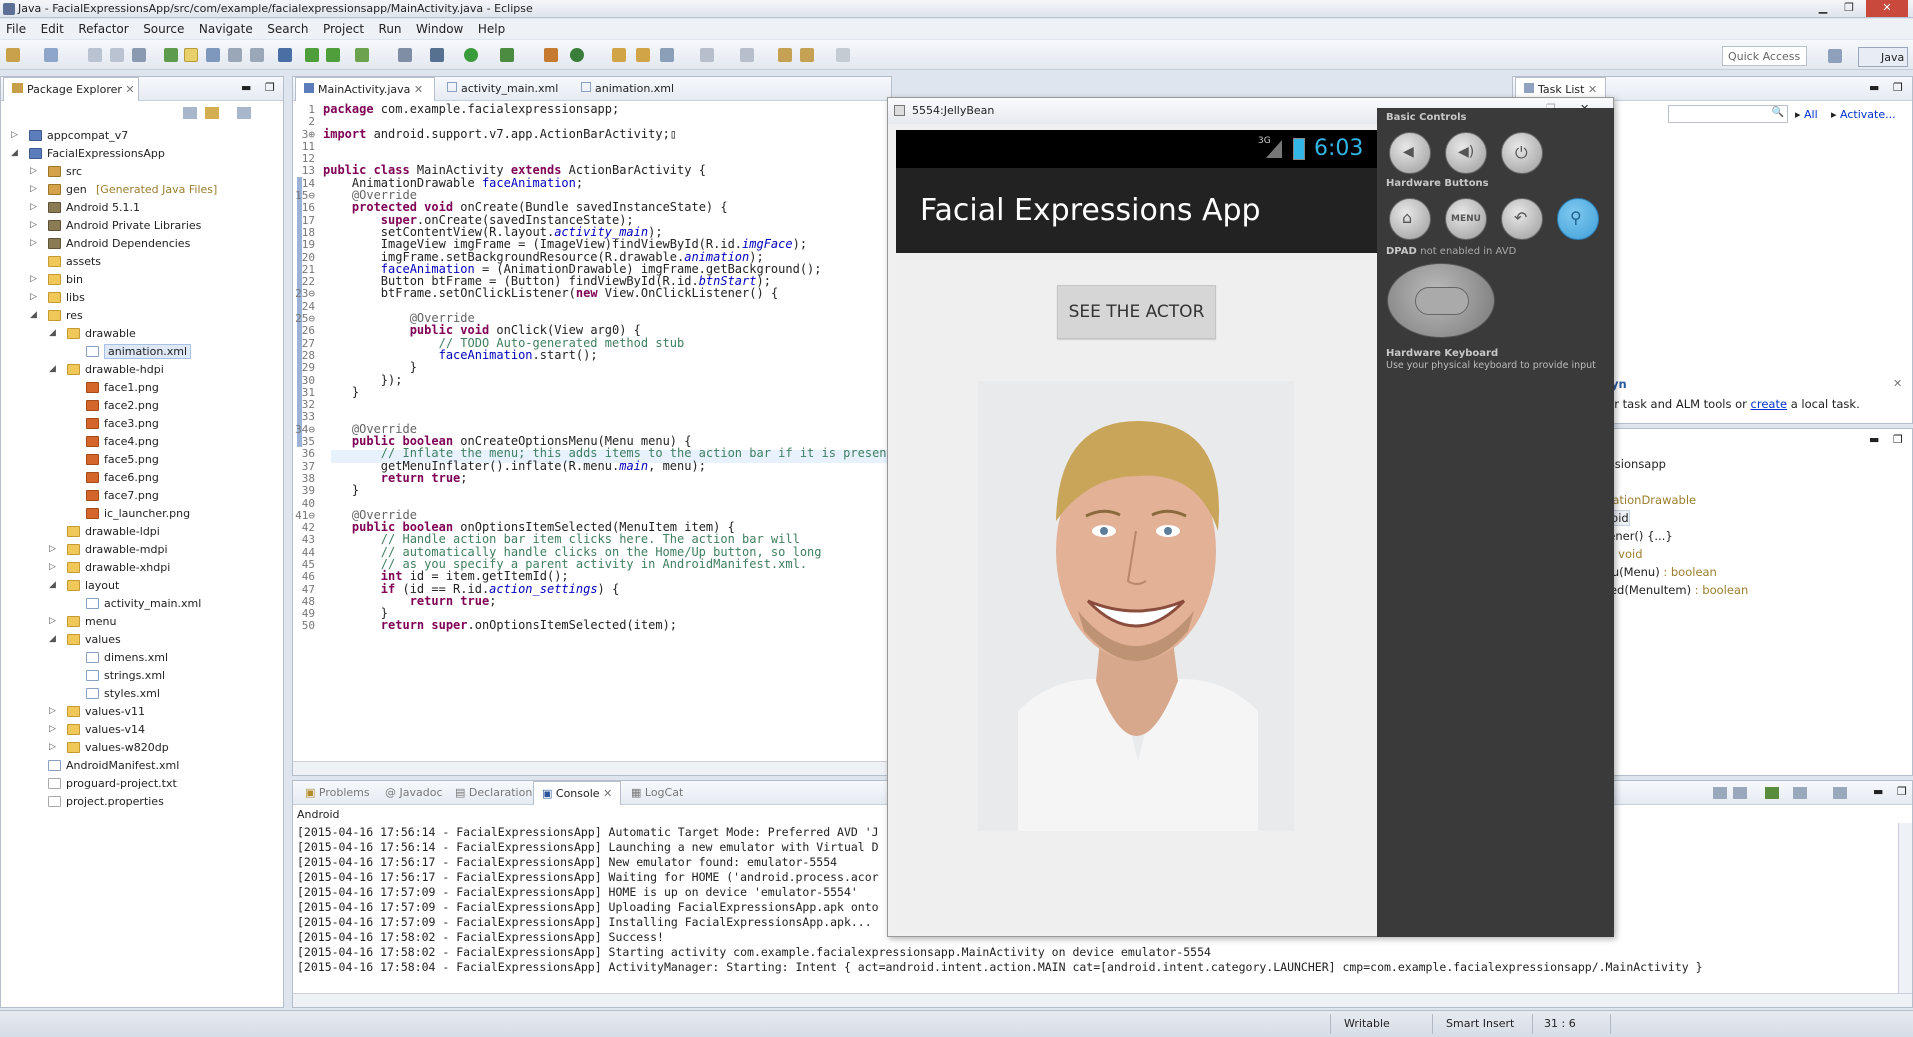 Image resolution: width=1913 pixels, height=1037 pixels. What do you see at coordinates (807, 55) in the screenshot?
I see `back-icon` at bounding box center [807, 55].